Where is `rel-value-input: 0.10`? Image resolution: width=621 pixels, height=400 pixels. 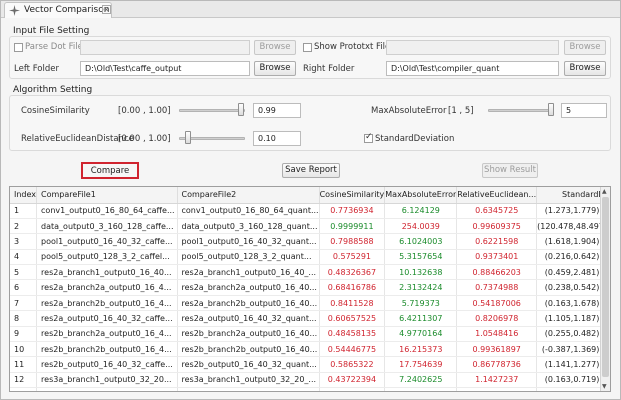 rel-value-input: 0.10 is located at coordinates (277, 138).